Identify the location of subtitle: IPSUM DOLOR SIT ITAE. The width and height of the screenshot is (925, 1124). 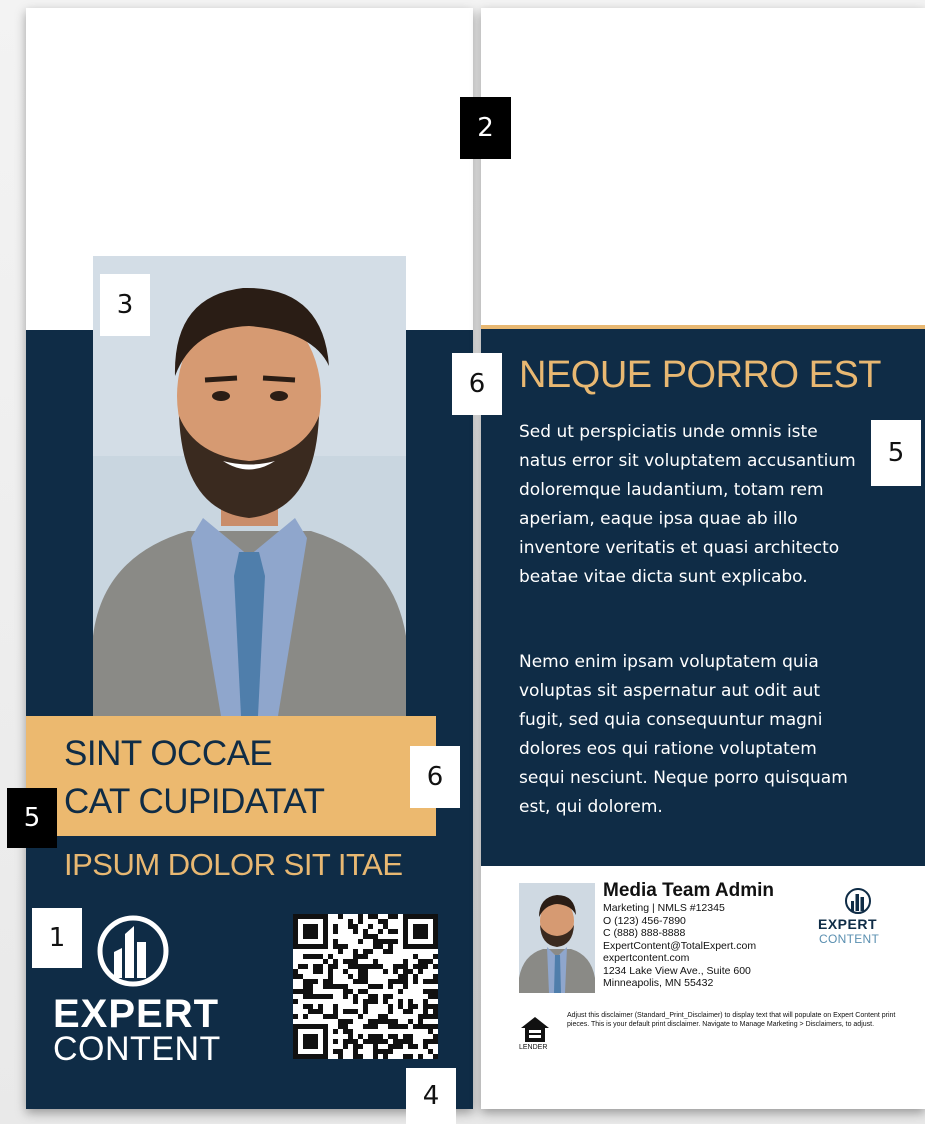
(233, 864).